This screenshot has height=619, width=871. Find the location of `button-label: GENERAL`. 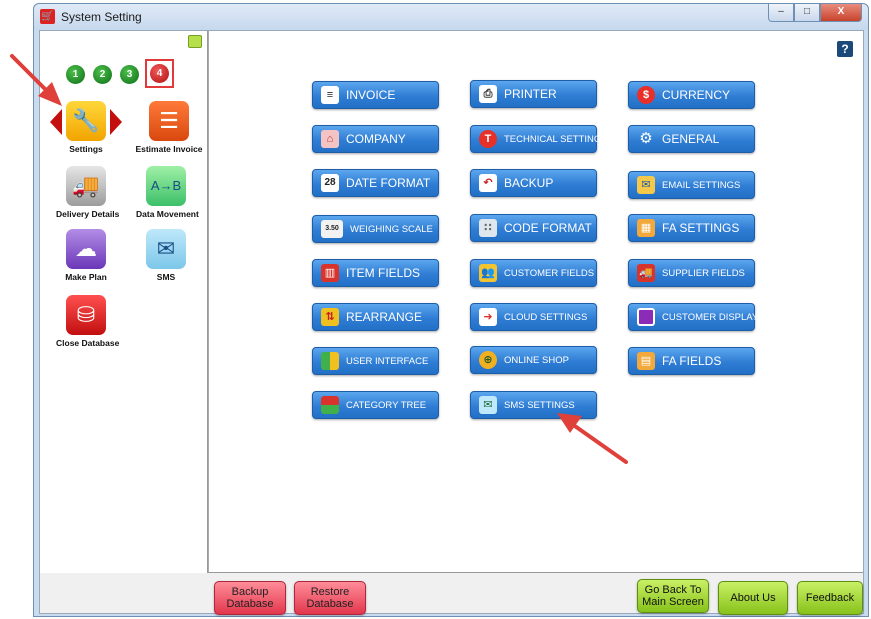

button-label: GENERAL is located at coordinates (691, 139).